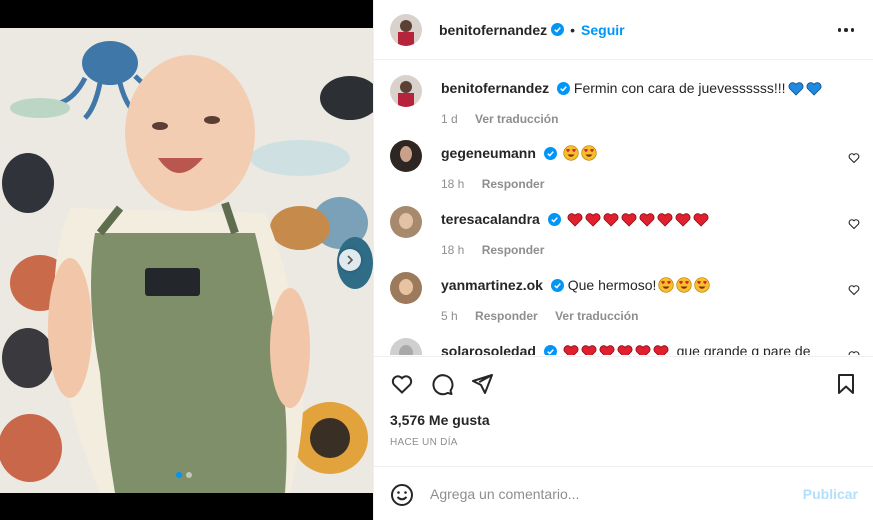  I want to click on author-username: benitofernandez, so click(493, 30).